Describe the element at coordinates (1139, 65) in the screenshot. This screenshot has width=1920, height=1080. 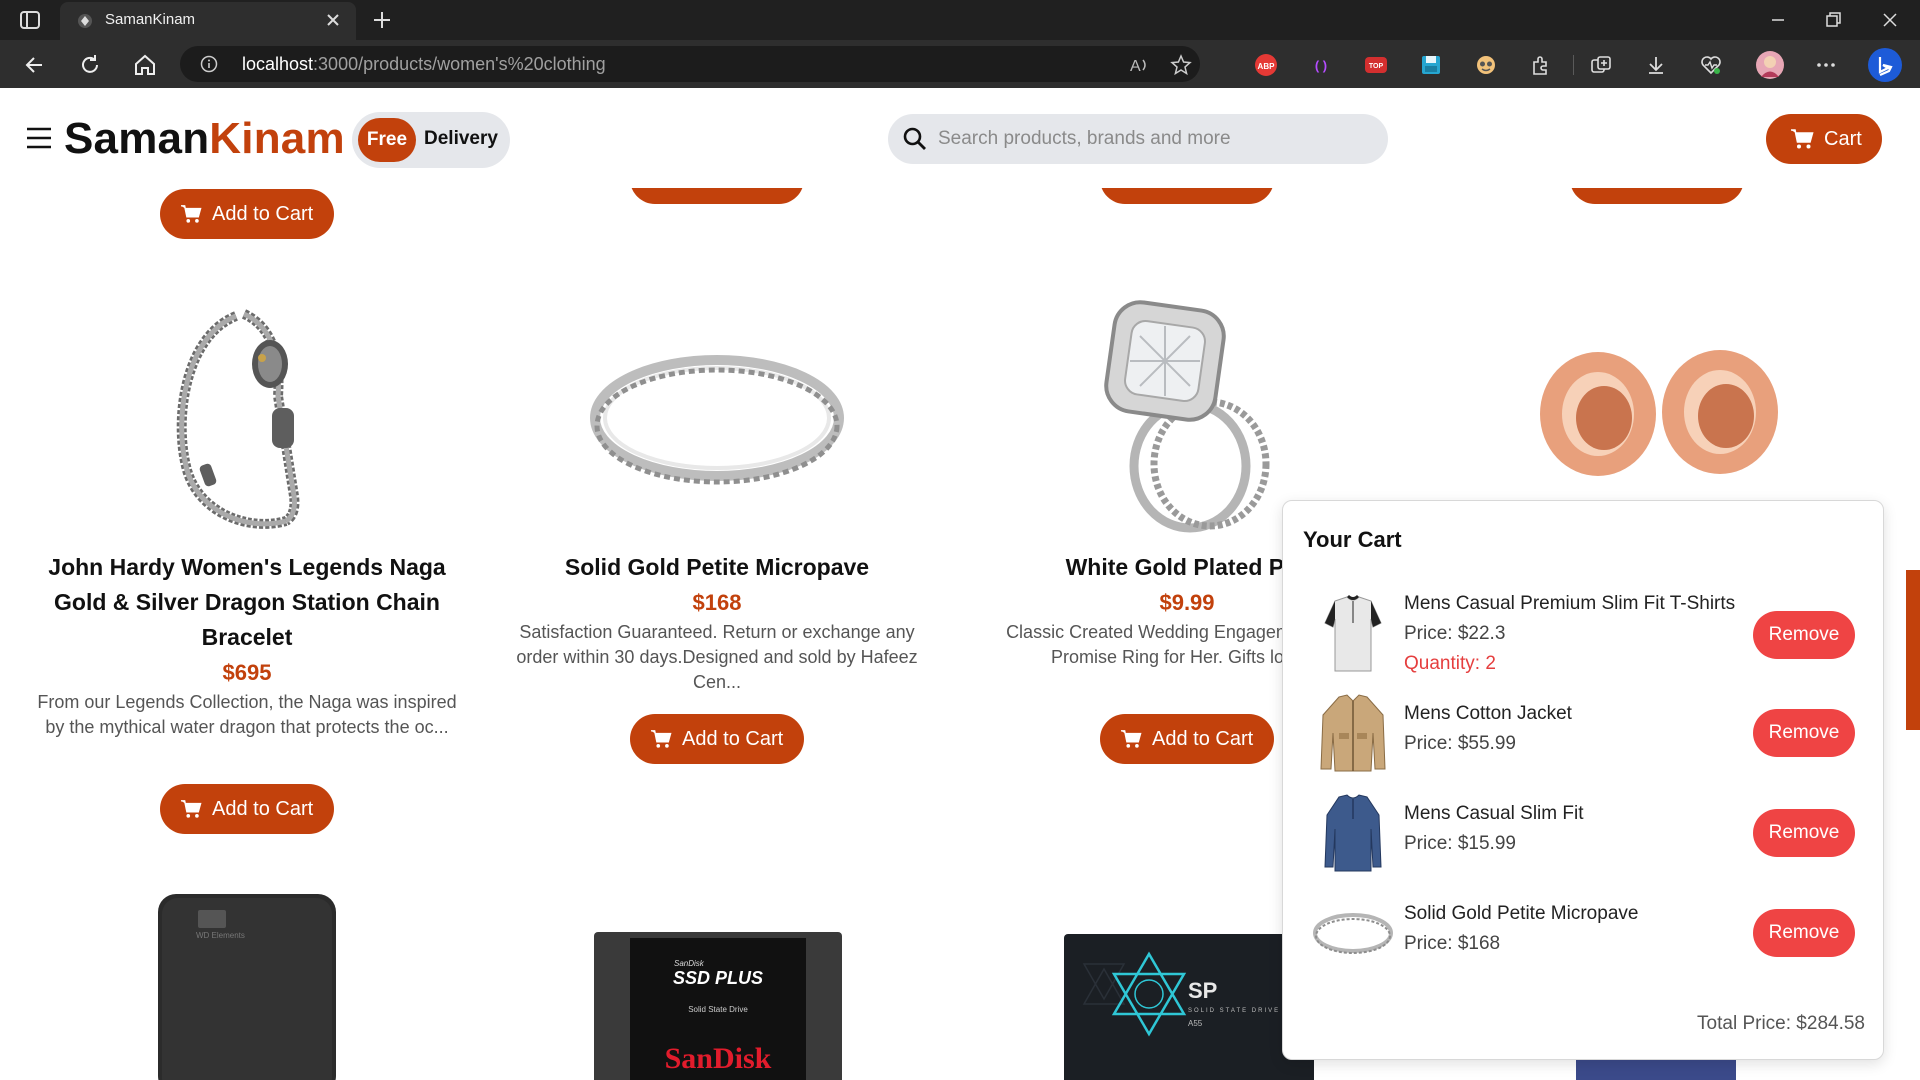
I see `read-aloud-icon: A` at that location.